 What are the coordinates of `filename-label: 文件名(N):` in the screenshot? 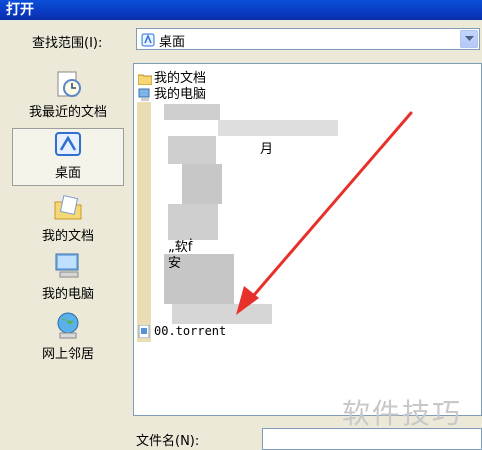 It's located at (168, 441).